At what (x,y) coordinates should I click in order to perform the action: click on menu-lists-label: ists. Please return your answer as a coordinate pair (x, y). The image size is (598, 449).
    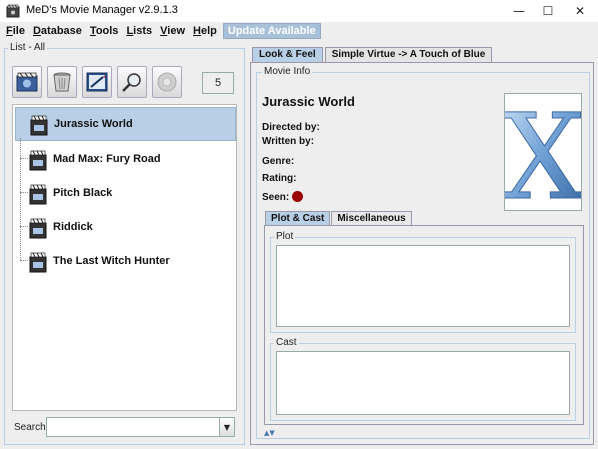
    Looking at the image, I should click on (143, 31).